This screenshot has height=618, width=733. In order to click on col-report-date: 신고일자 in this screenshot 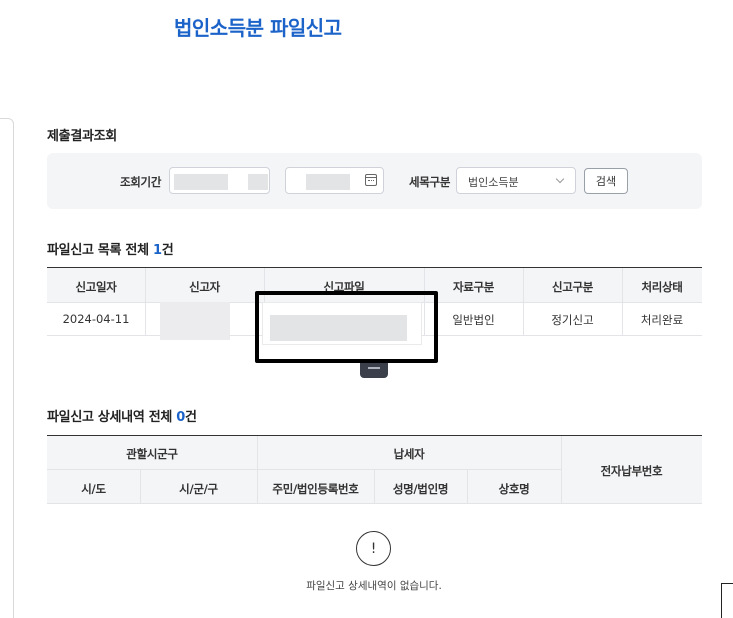, I will do `click(96, 287)`.